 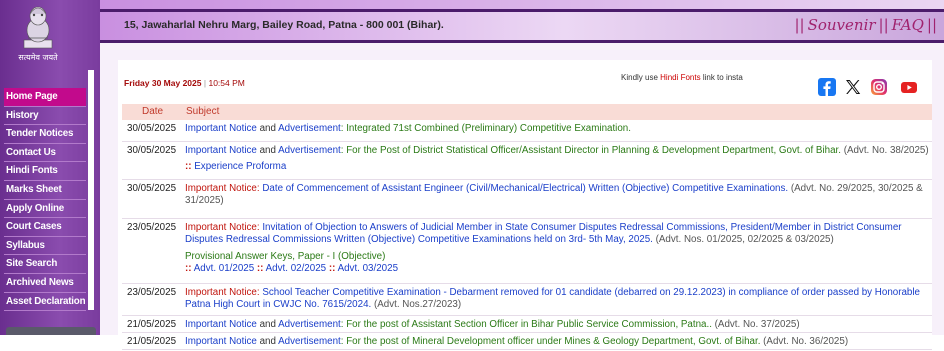 What do you see at coordinates (153, 111) in the screenshot?
I see `column-header-date: Date` at bounding box center [153, 111].